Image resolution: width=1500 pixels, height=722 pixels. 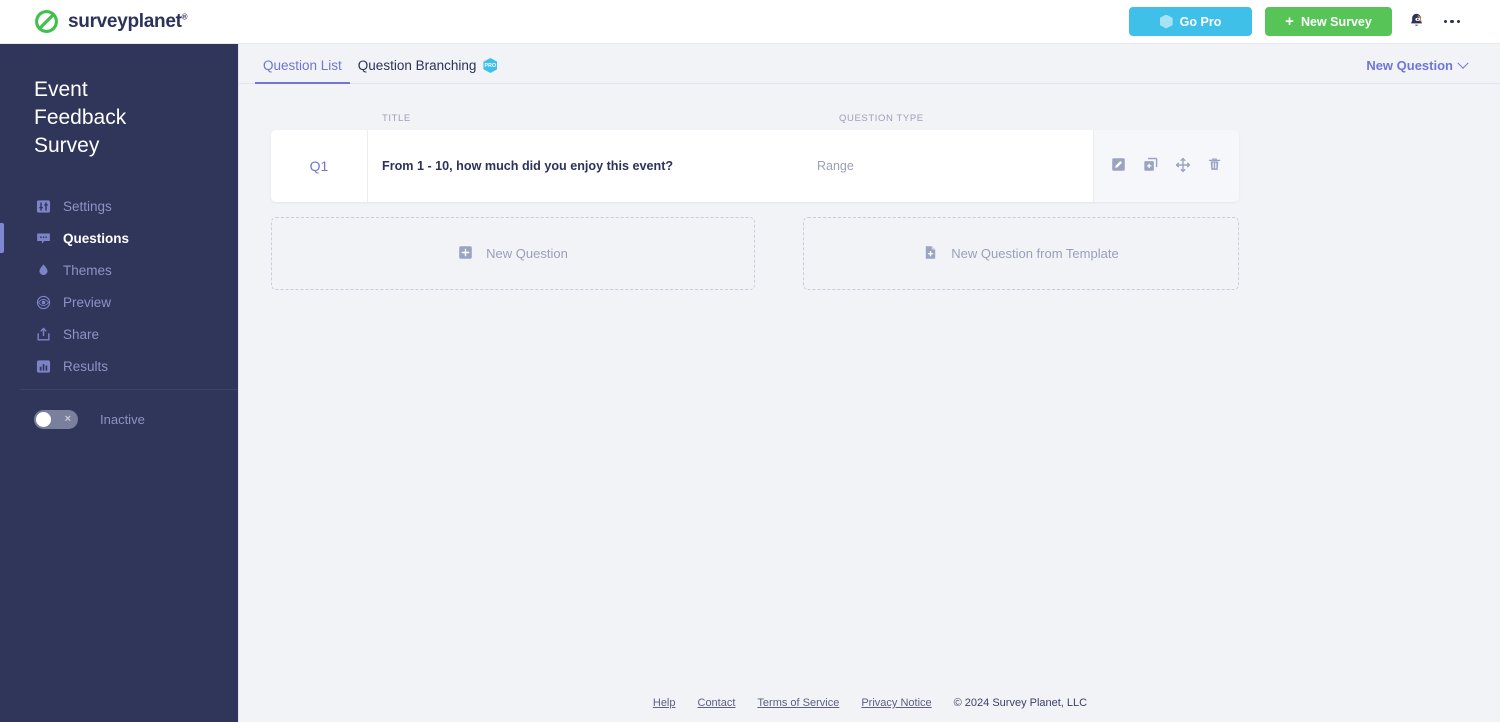 I want to click on copy-icon, so click(x=1150, y=166).